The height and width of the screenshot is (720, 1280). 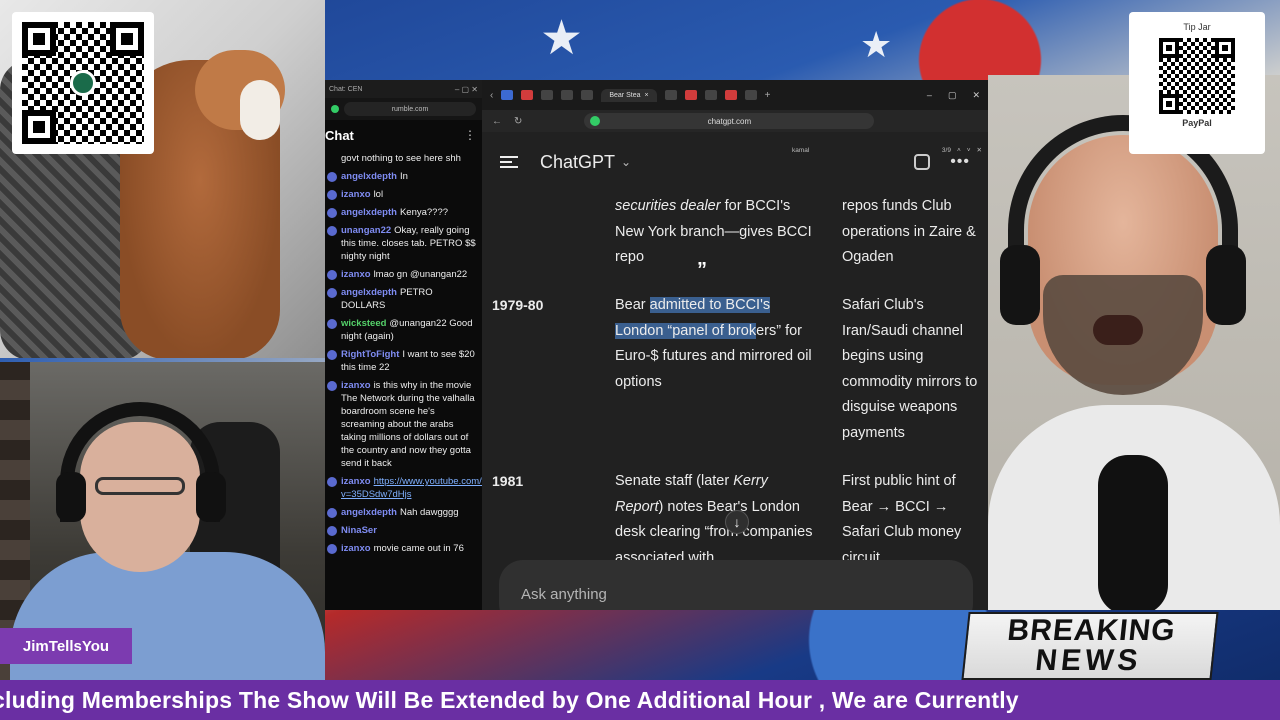 What do you see at coordinates (736, 585) in the screenshot?
I see `prompt-input: Ask anything` at bounding box center [736, 585].